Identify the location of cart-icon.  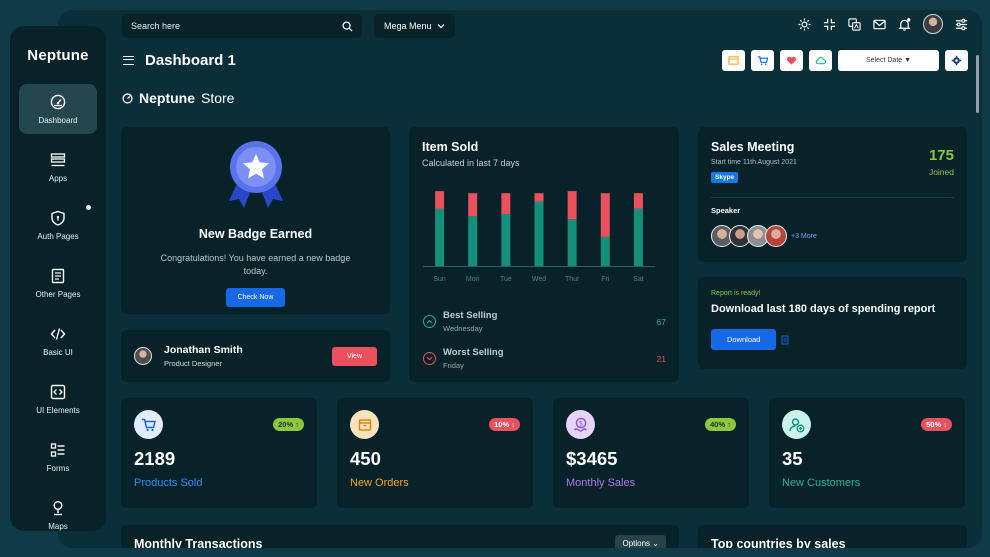
(762, 60).